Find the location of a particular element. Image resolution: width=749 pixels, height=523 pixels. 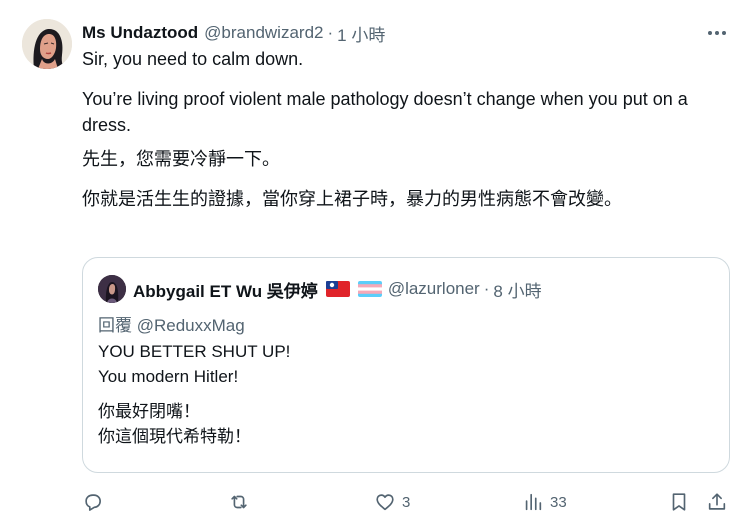

quoted-text-line: 你這個現代希特勒！ is located at coordinates (174, 436).